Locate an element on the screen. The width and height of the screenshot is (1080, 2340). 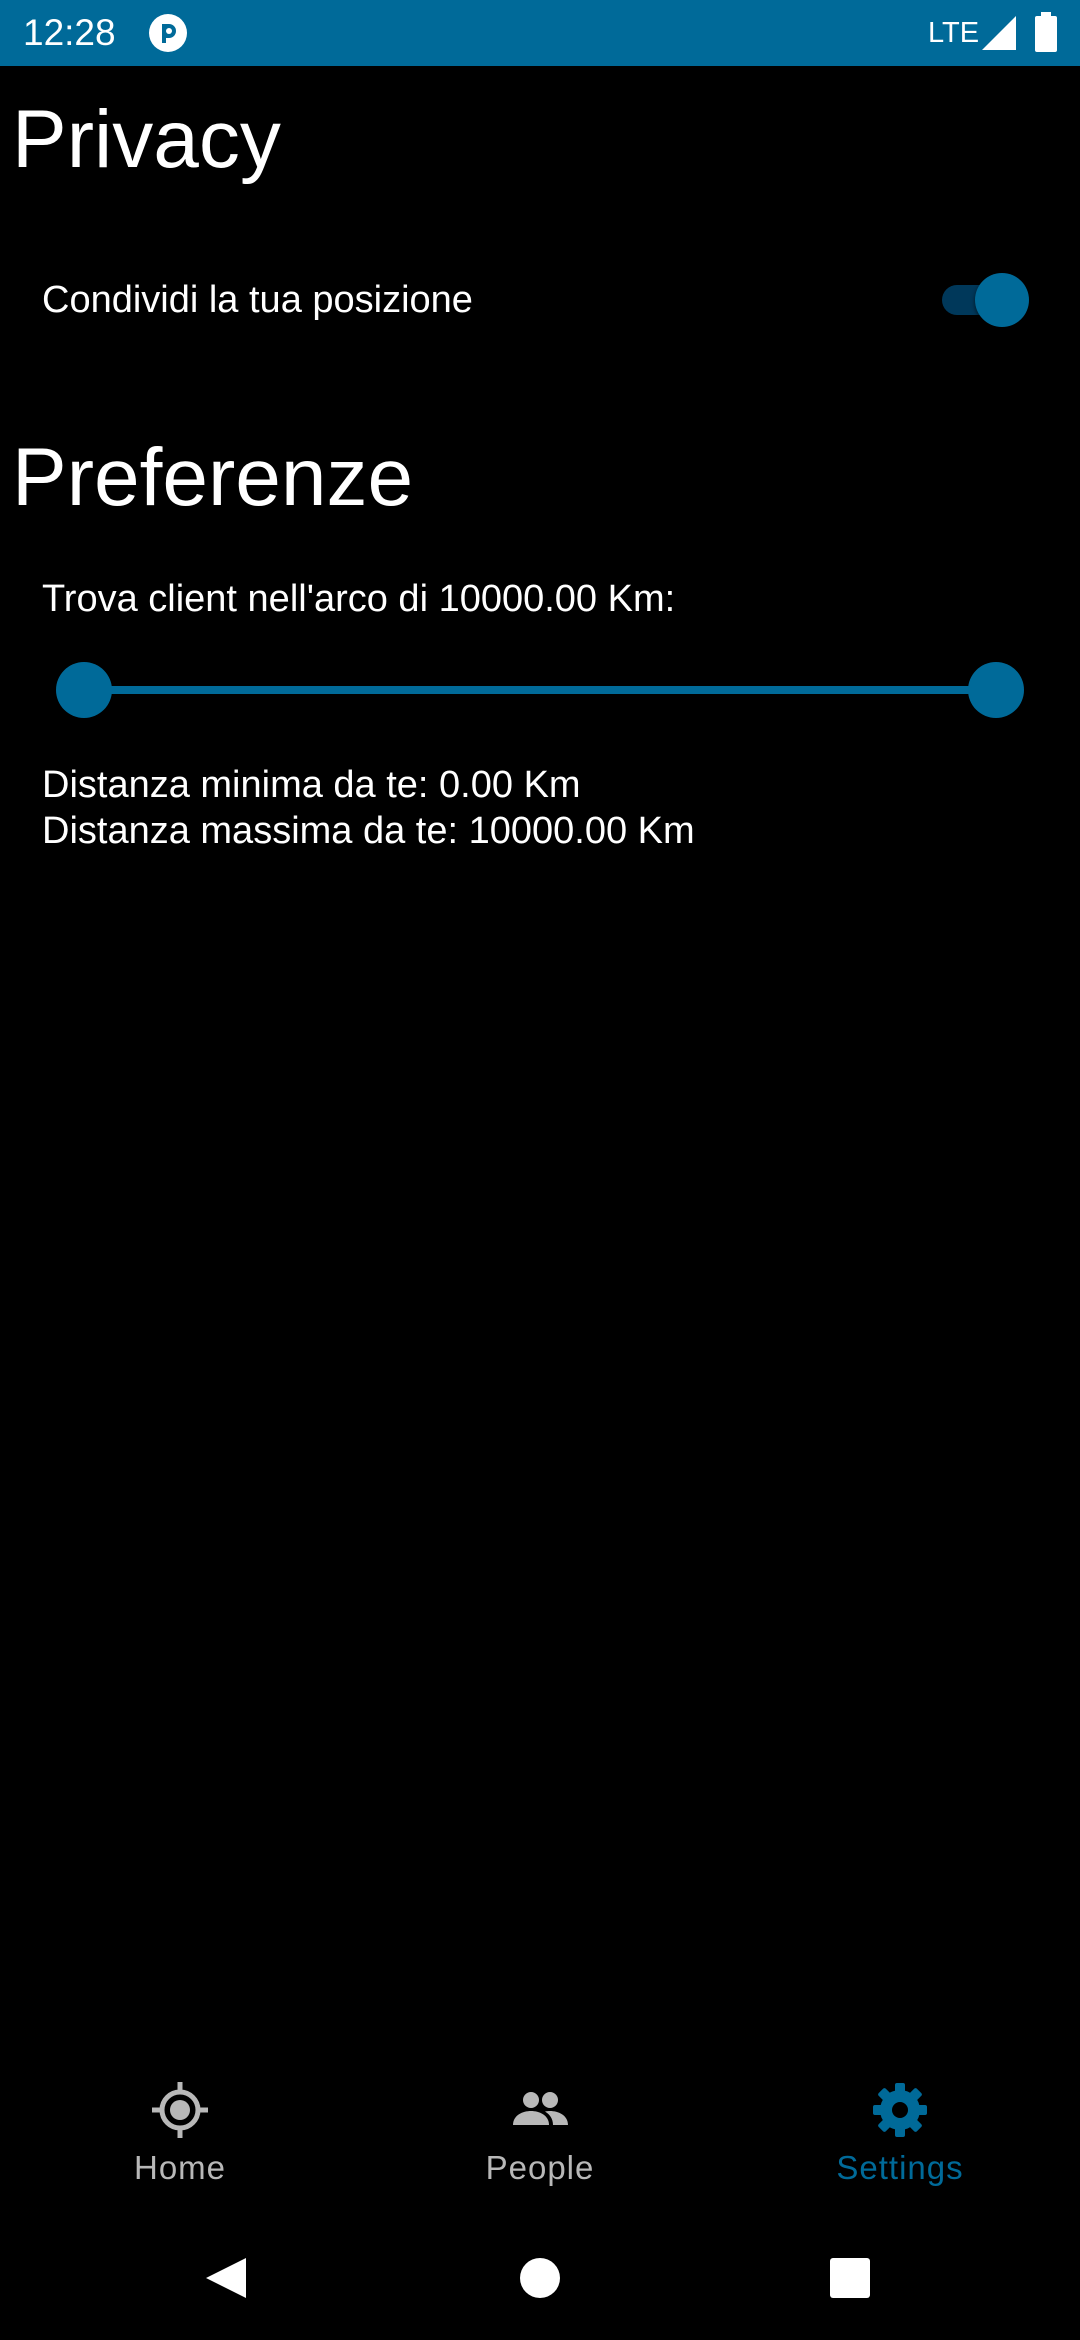
bottom-navigation: Home People Settings is located at coordinates (540, 2126).